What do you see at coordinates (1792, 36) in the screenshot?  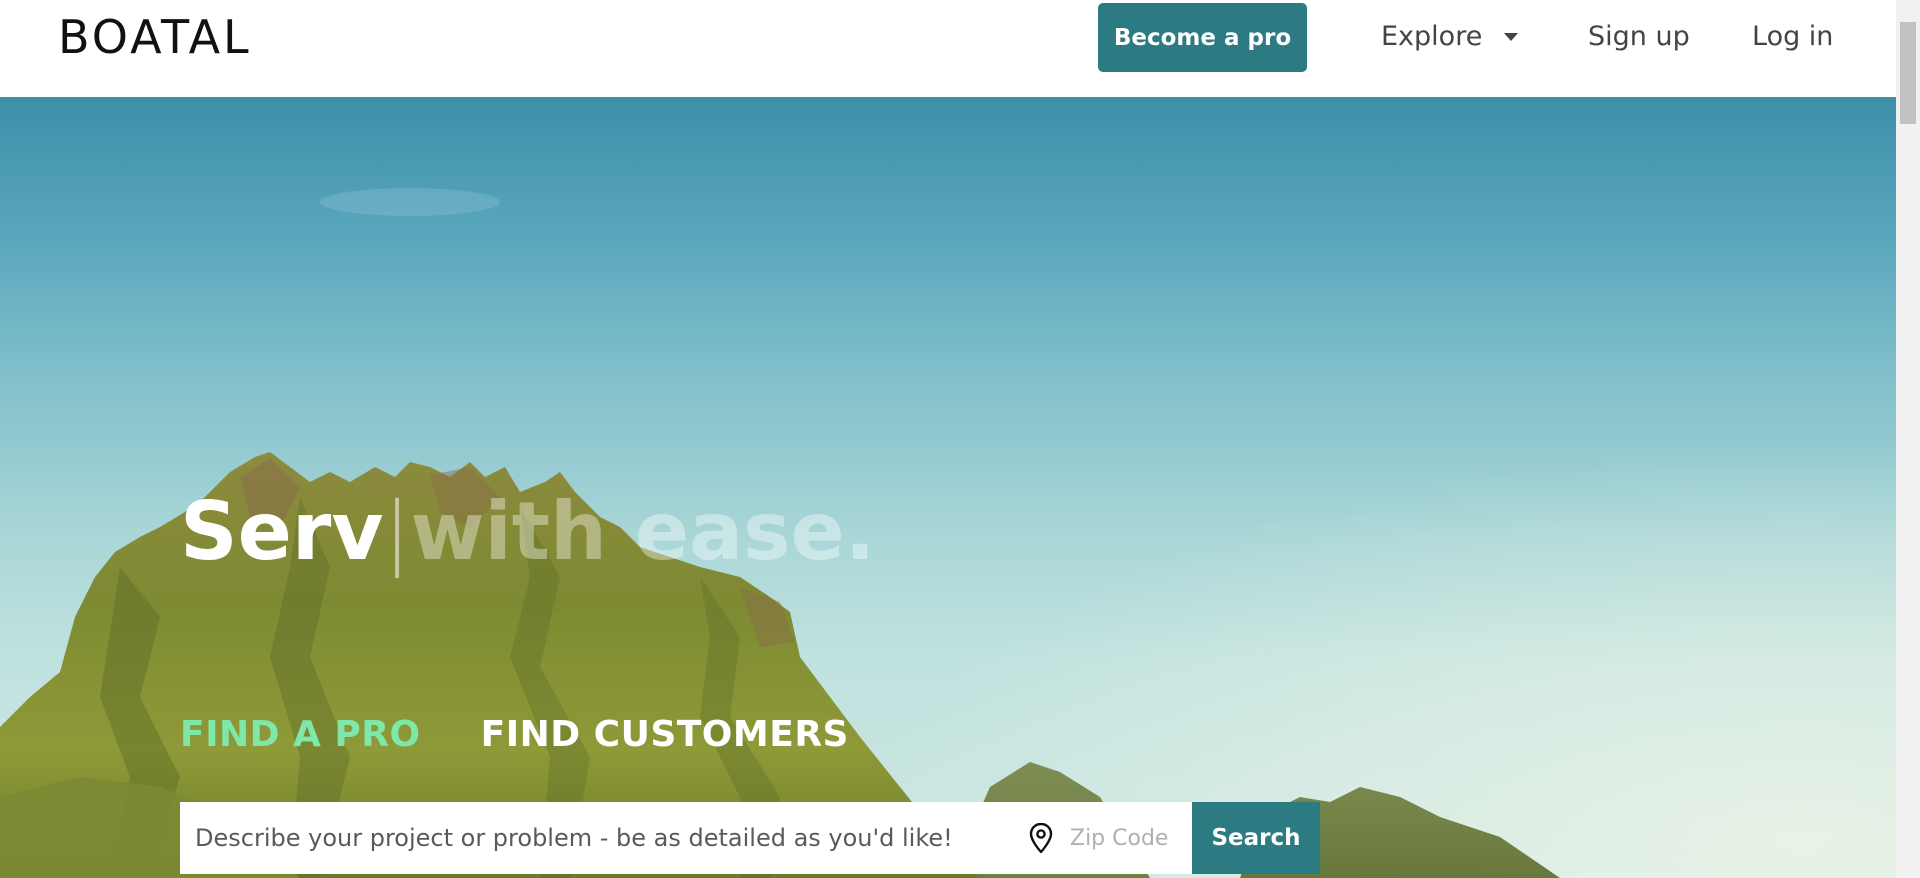 I see `nav-login-link: Log in` at bounding box center [1792, 36].